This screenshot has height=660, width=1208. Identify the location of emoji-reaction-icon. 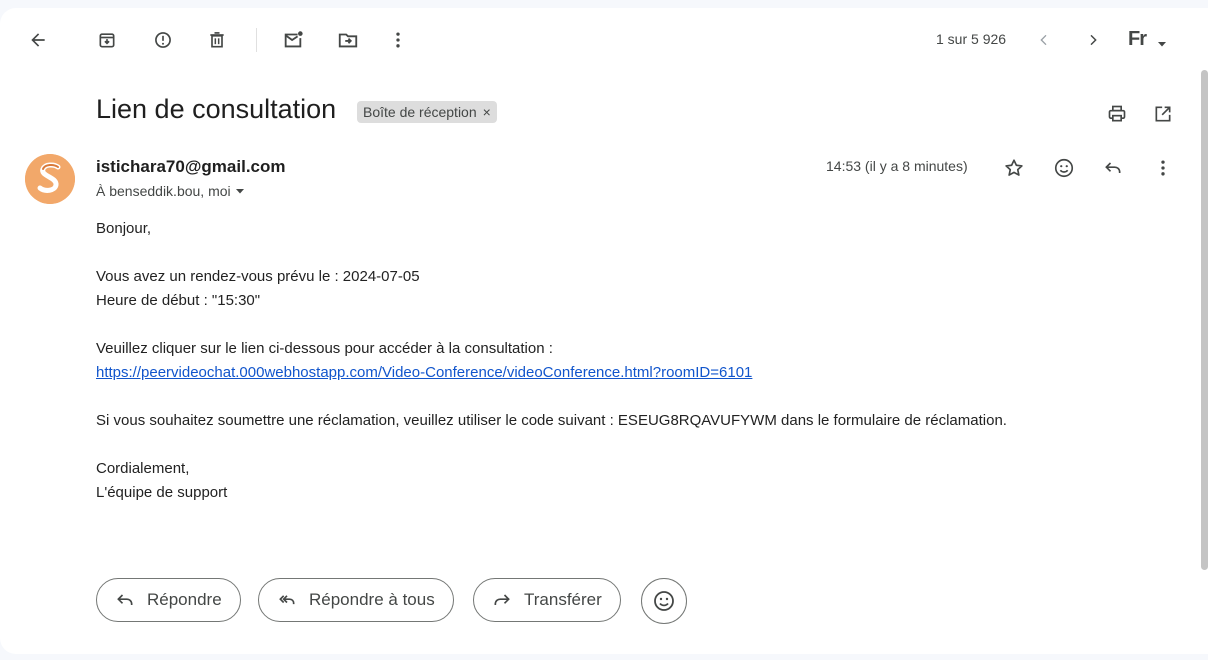
(1064, 168).